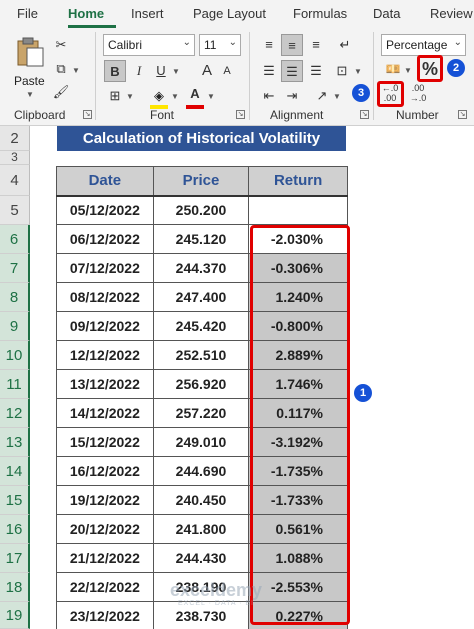  I want to click on font-color-button: A, so click(195, 94).